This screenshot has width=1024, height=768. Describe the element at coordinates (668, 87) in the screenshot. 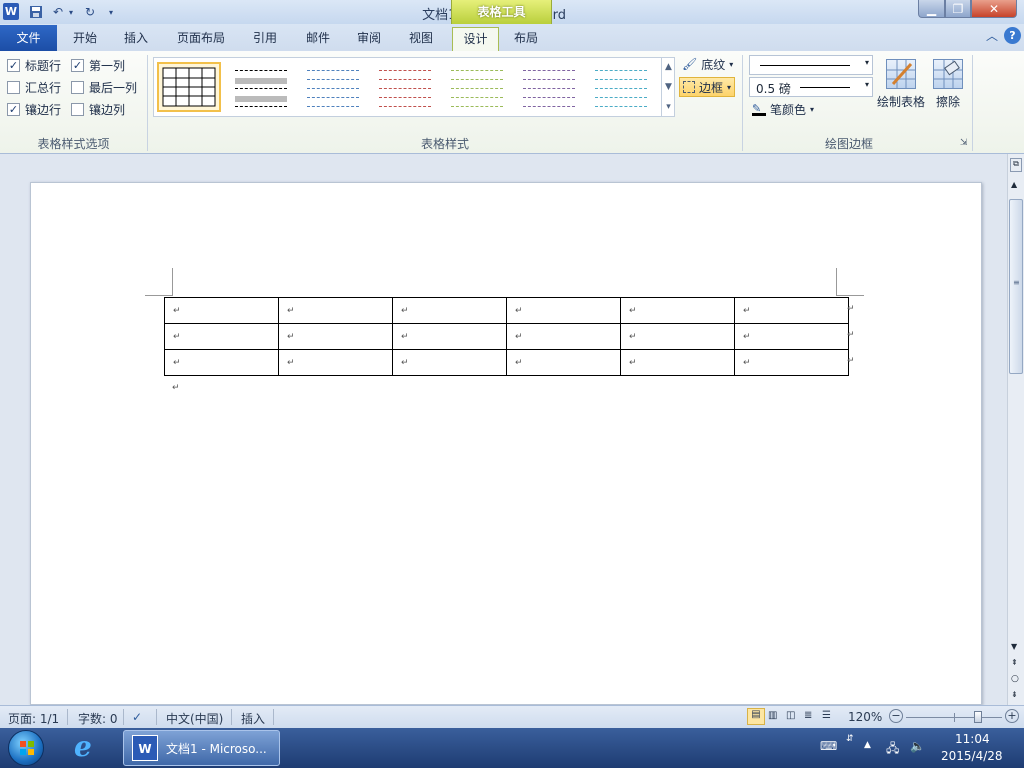

I see `gallery-down-icon: ▼` at that location.